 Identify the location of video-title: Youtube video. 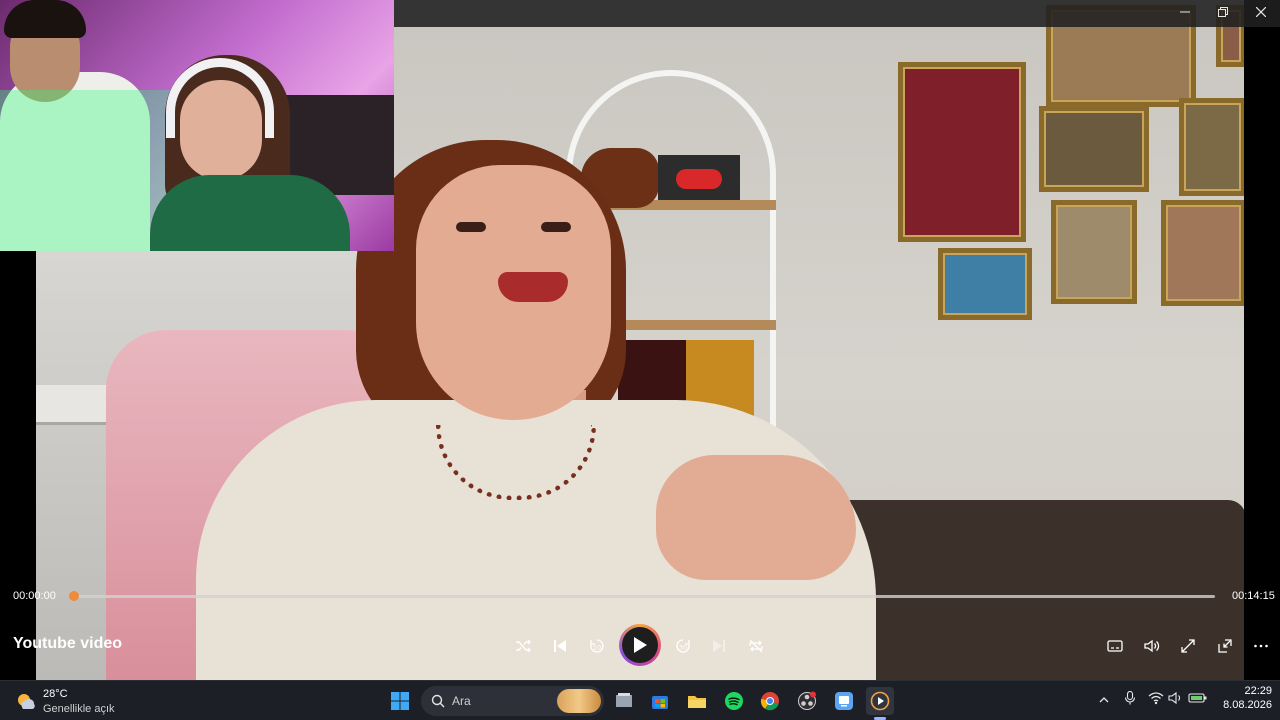
(68, 643).